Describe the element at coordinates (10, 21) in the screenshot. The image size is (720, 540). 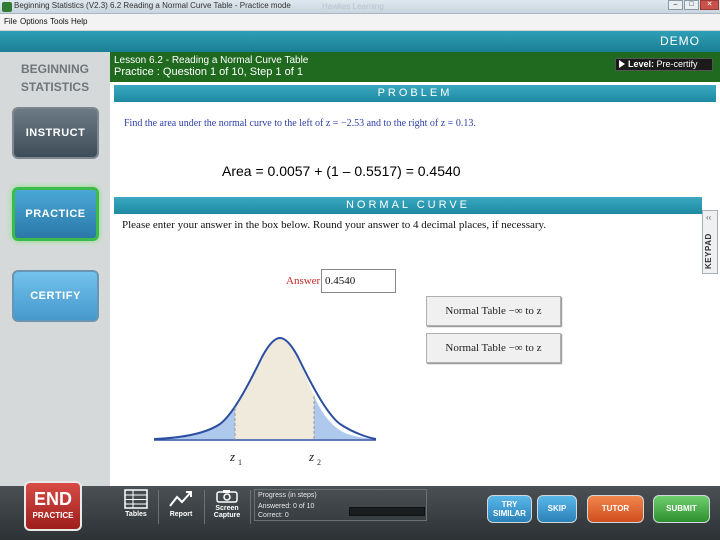
I see `menu-file: File` at that location.